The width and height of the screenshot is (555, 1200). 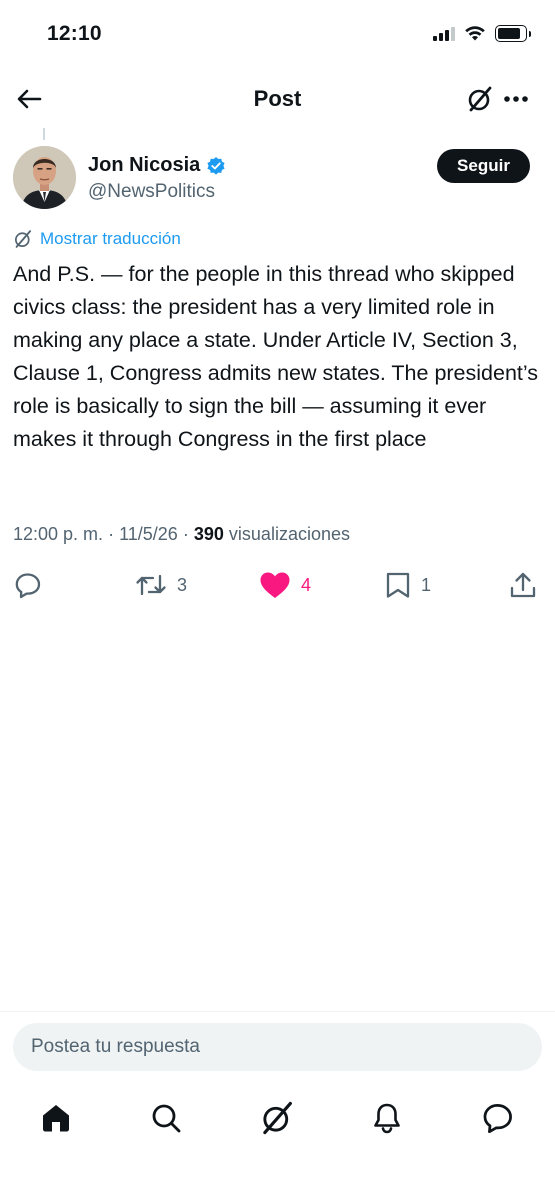 What do you see at coordinates (144, 165) in the screenshot?
I see `author-name: Jon Nicosia` at bounding box center [144, 165].